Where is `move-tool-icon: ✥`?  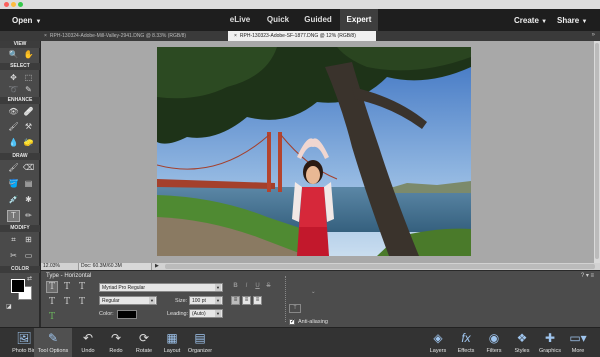 move-tool-icon: ✥ is located at coordinates (13, 78).